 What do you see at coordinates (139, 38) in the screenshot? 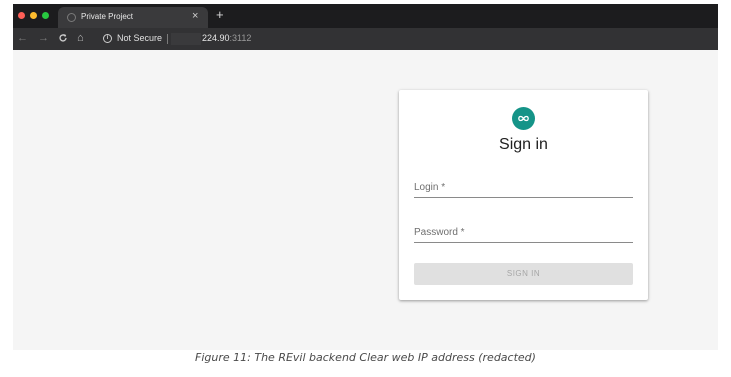
I see `security-label: Not Secure` at bounding box center [139, 38].